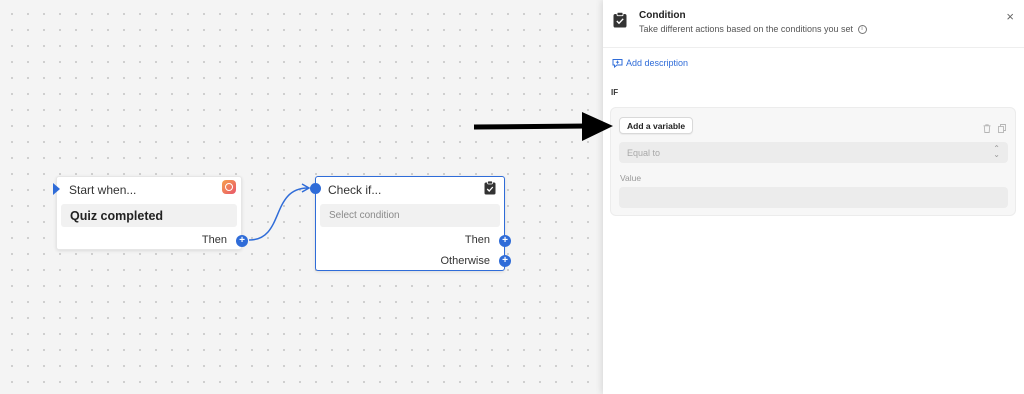 Image resolution: width=1024 pixels, height=394 pixels. I want to click on annotation-arrow, so click(543, 126).